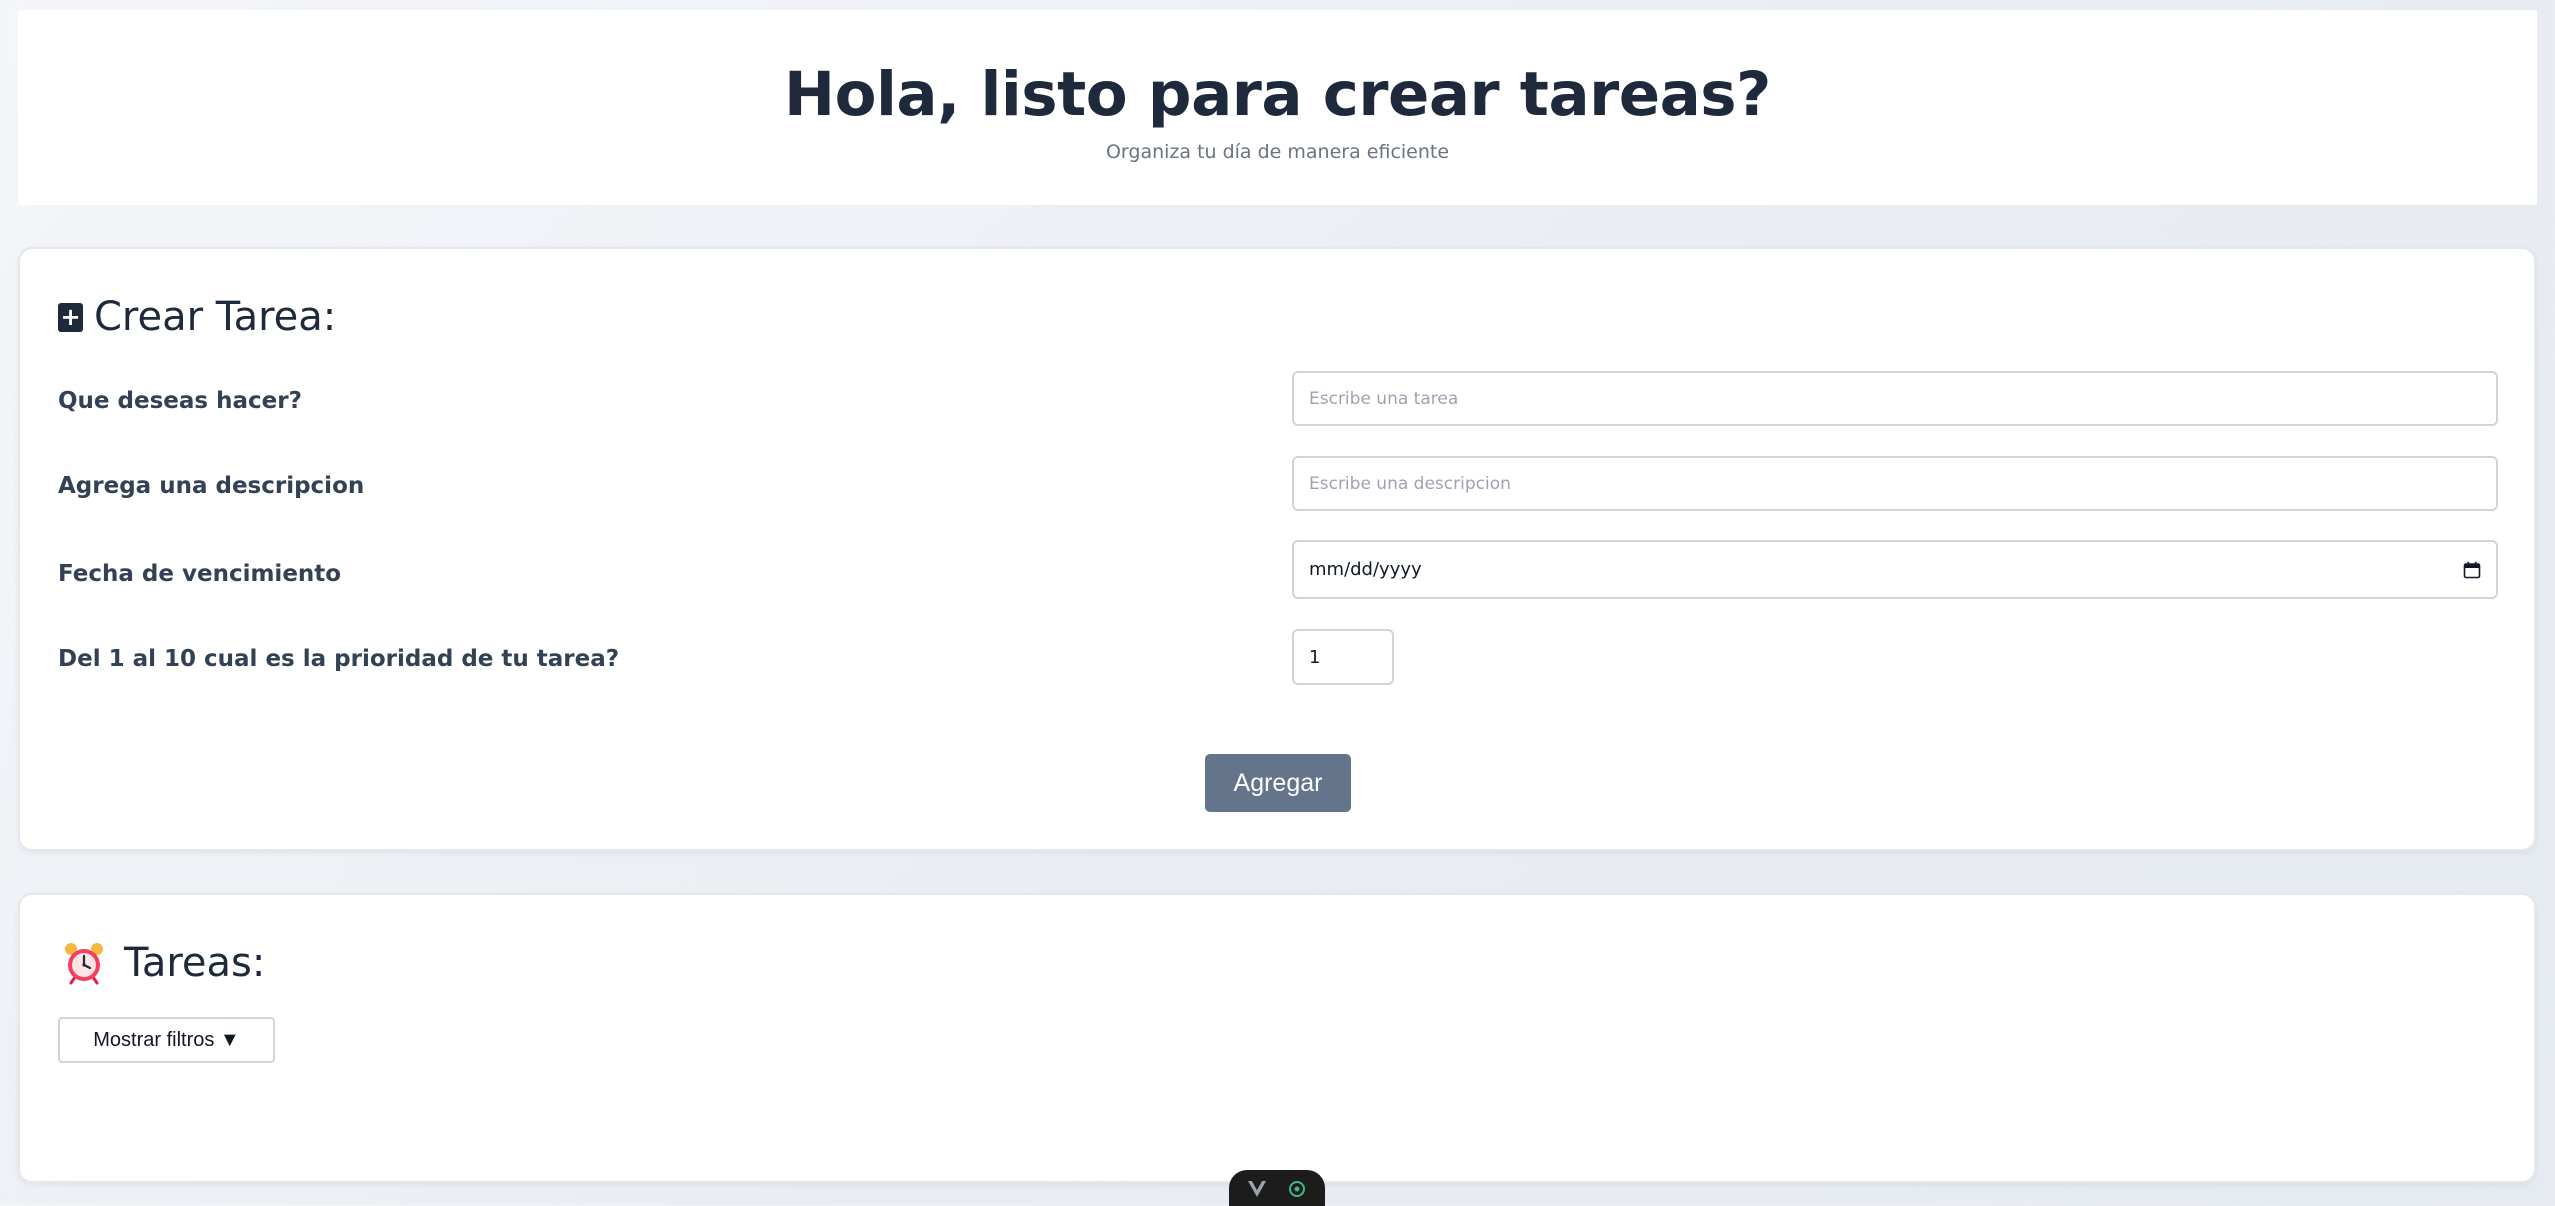 The height and width of the screenshot is (1206, 2555). I want to click on task-label: Que deseas hacer?, so click(180, 401).